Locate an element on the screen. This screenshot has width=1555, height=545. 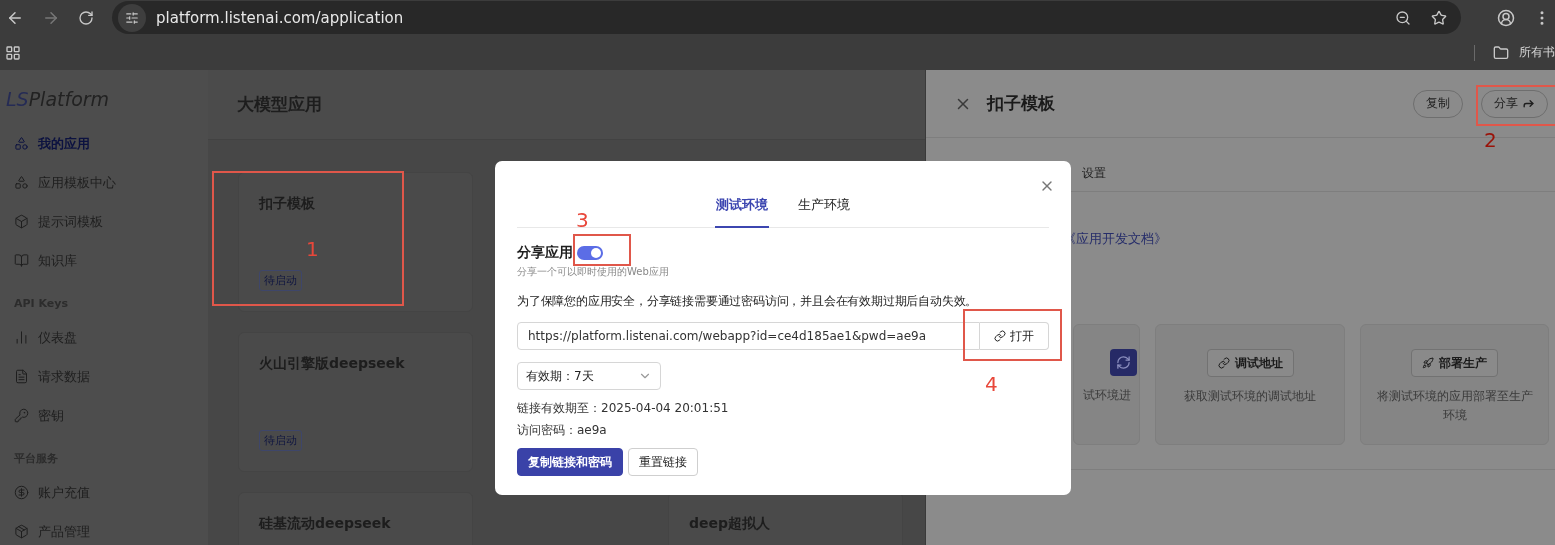
drawer-tab: 设置 is located at coordinates (1094, 173).